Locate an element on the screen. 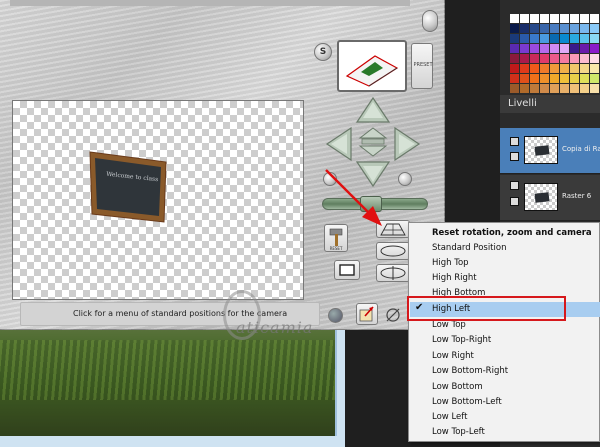 The image size is (600, 447). preset-button: PRESET is located at coordinates (422, 66).